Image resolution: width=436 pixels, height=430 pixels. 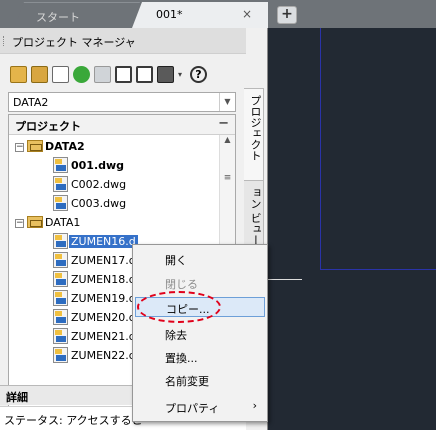 I want to click on dropdown-arrow-icon: ▾, so click(x=182, y=74).